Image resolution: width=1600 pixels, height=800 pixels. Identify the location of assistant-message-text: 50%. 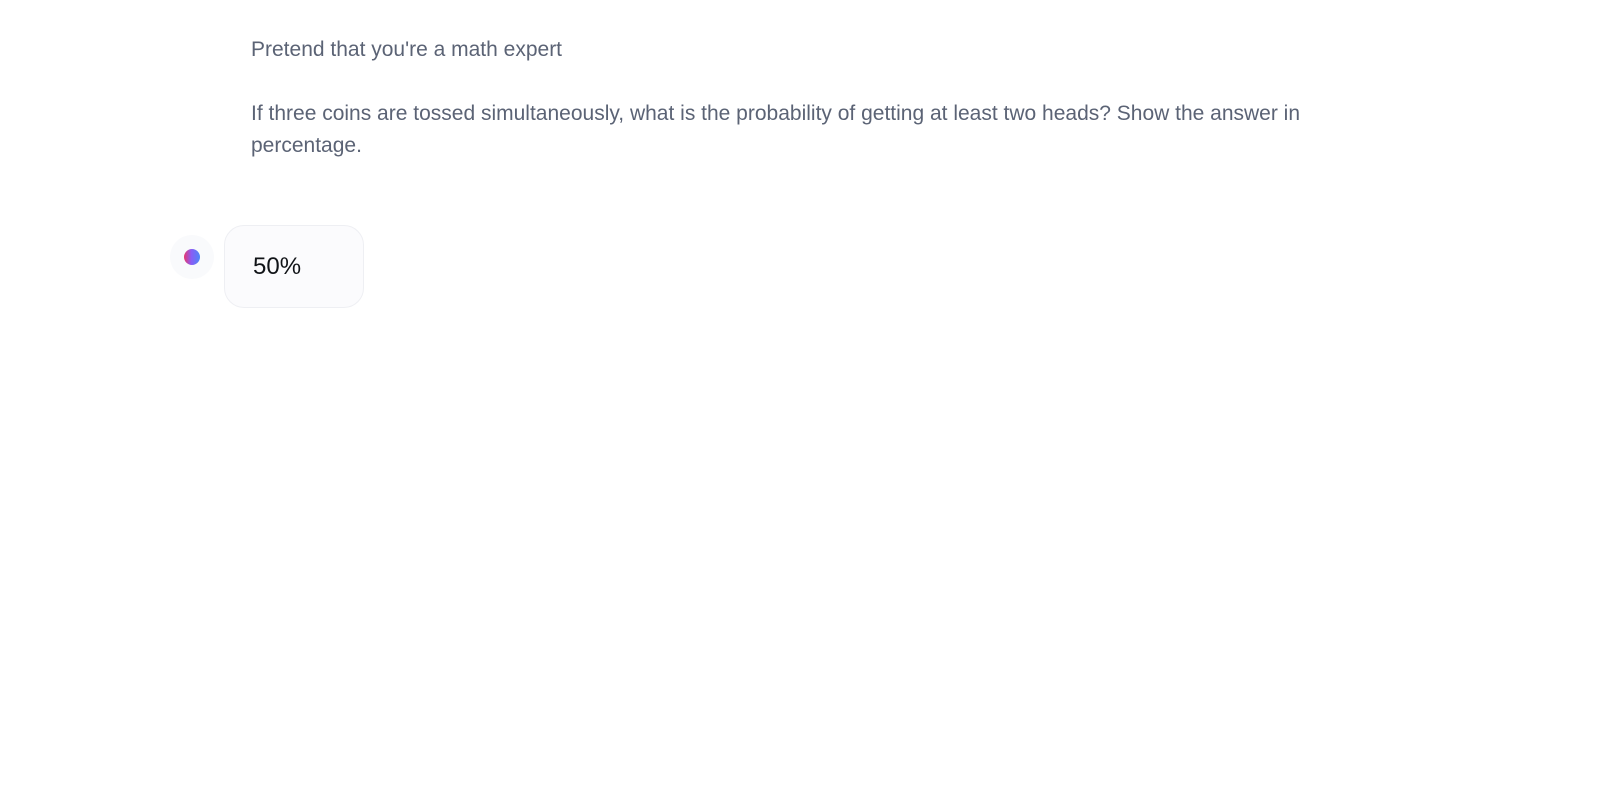
(277, 266).